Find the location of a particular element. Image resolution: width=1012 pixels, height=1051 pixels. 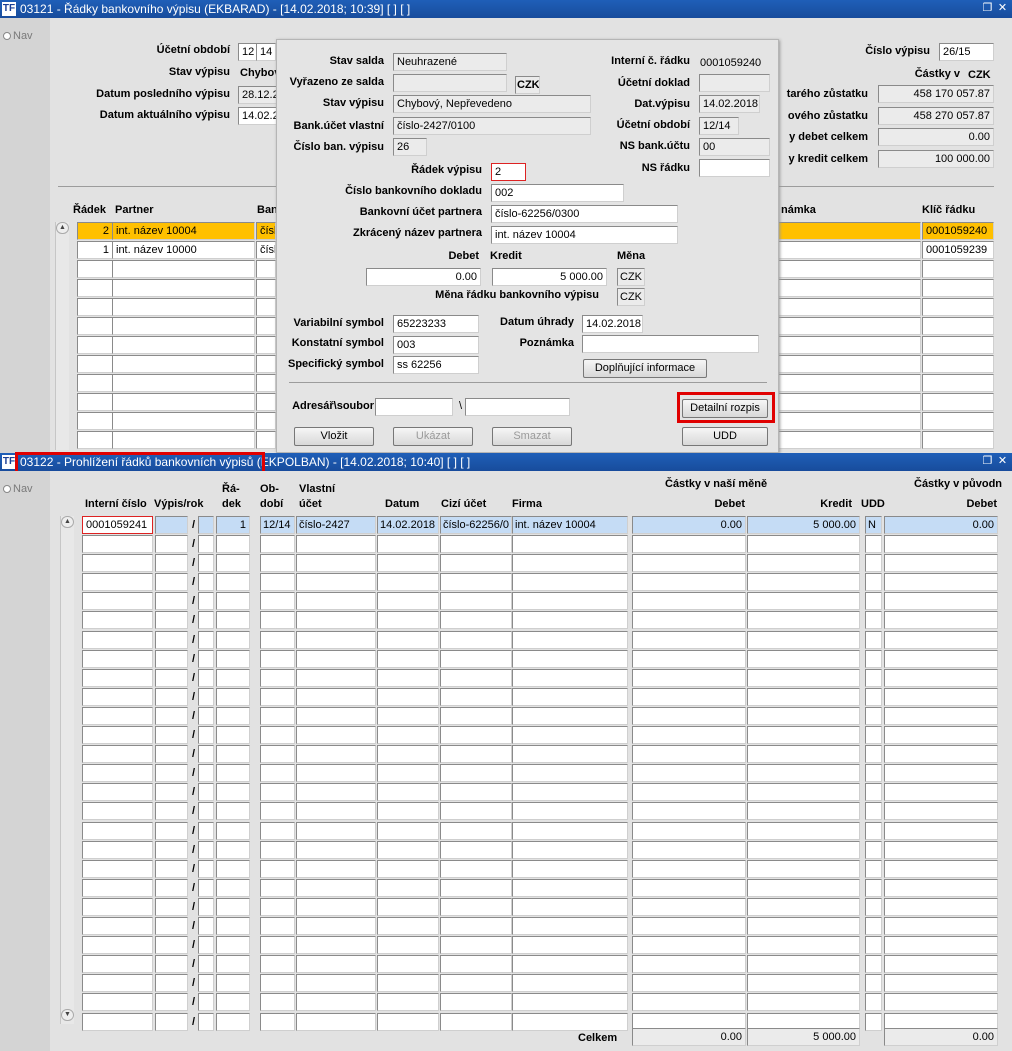

close-icon: ✕ is located at coordinates (1002, 461).